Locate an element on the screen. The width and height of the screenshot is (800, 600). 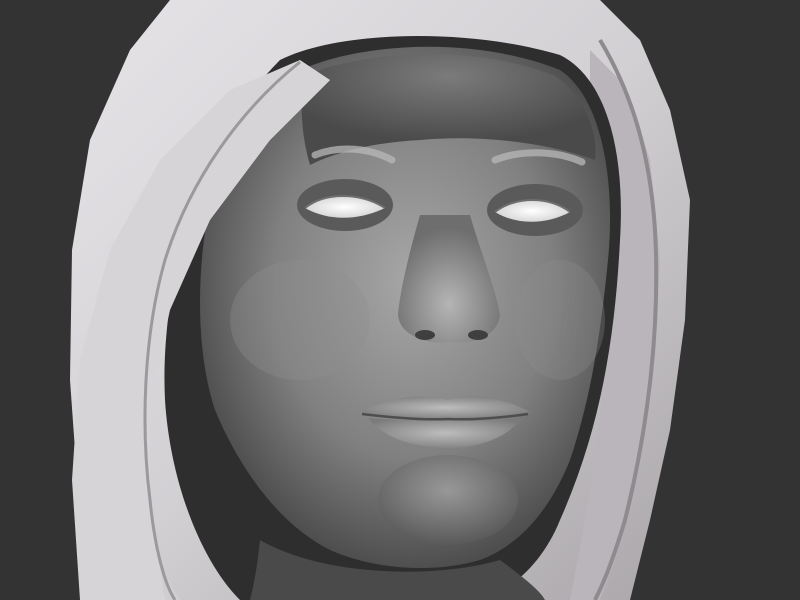
cheek-left is located at coordinates (300, 320).